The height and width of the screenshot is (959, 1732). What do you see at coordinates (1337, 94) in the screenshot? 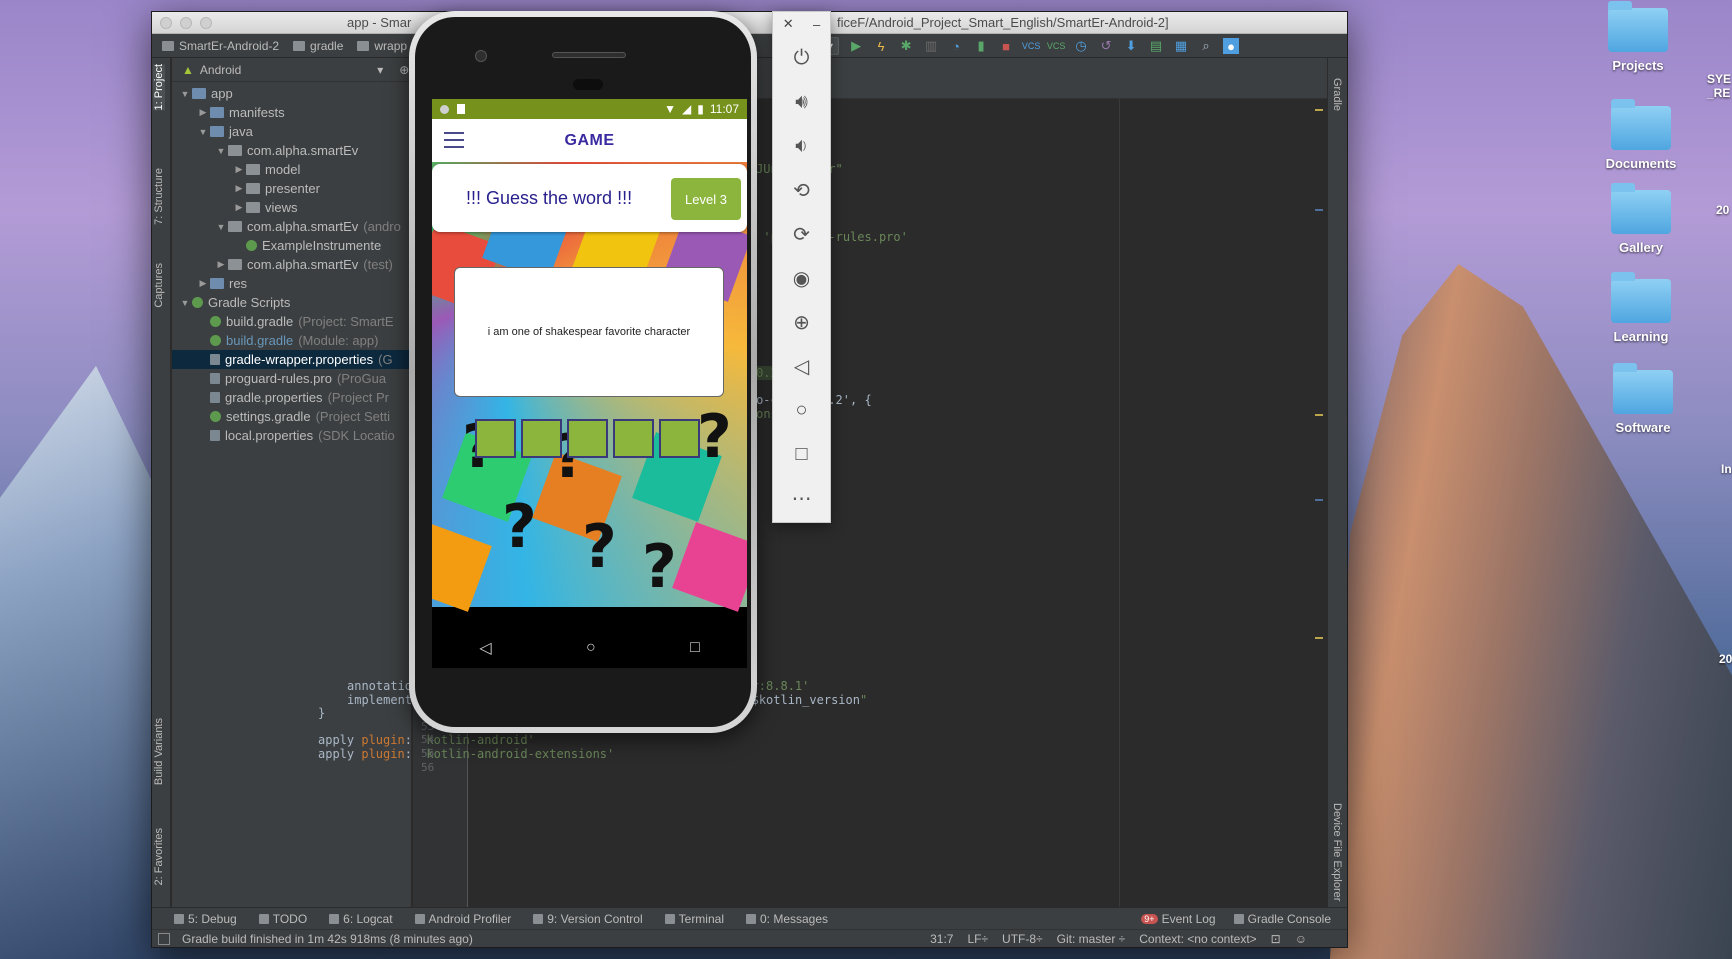
I see `tab-gradle: Gradle` at bounding box center [1337, 94].